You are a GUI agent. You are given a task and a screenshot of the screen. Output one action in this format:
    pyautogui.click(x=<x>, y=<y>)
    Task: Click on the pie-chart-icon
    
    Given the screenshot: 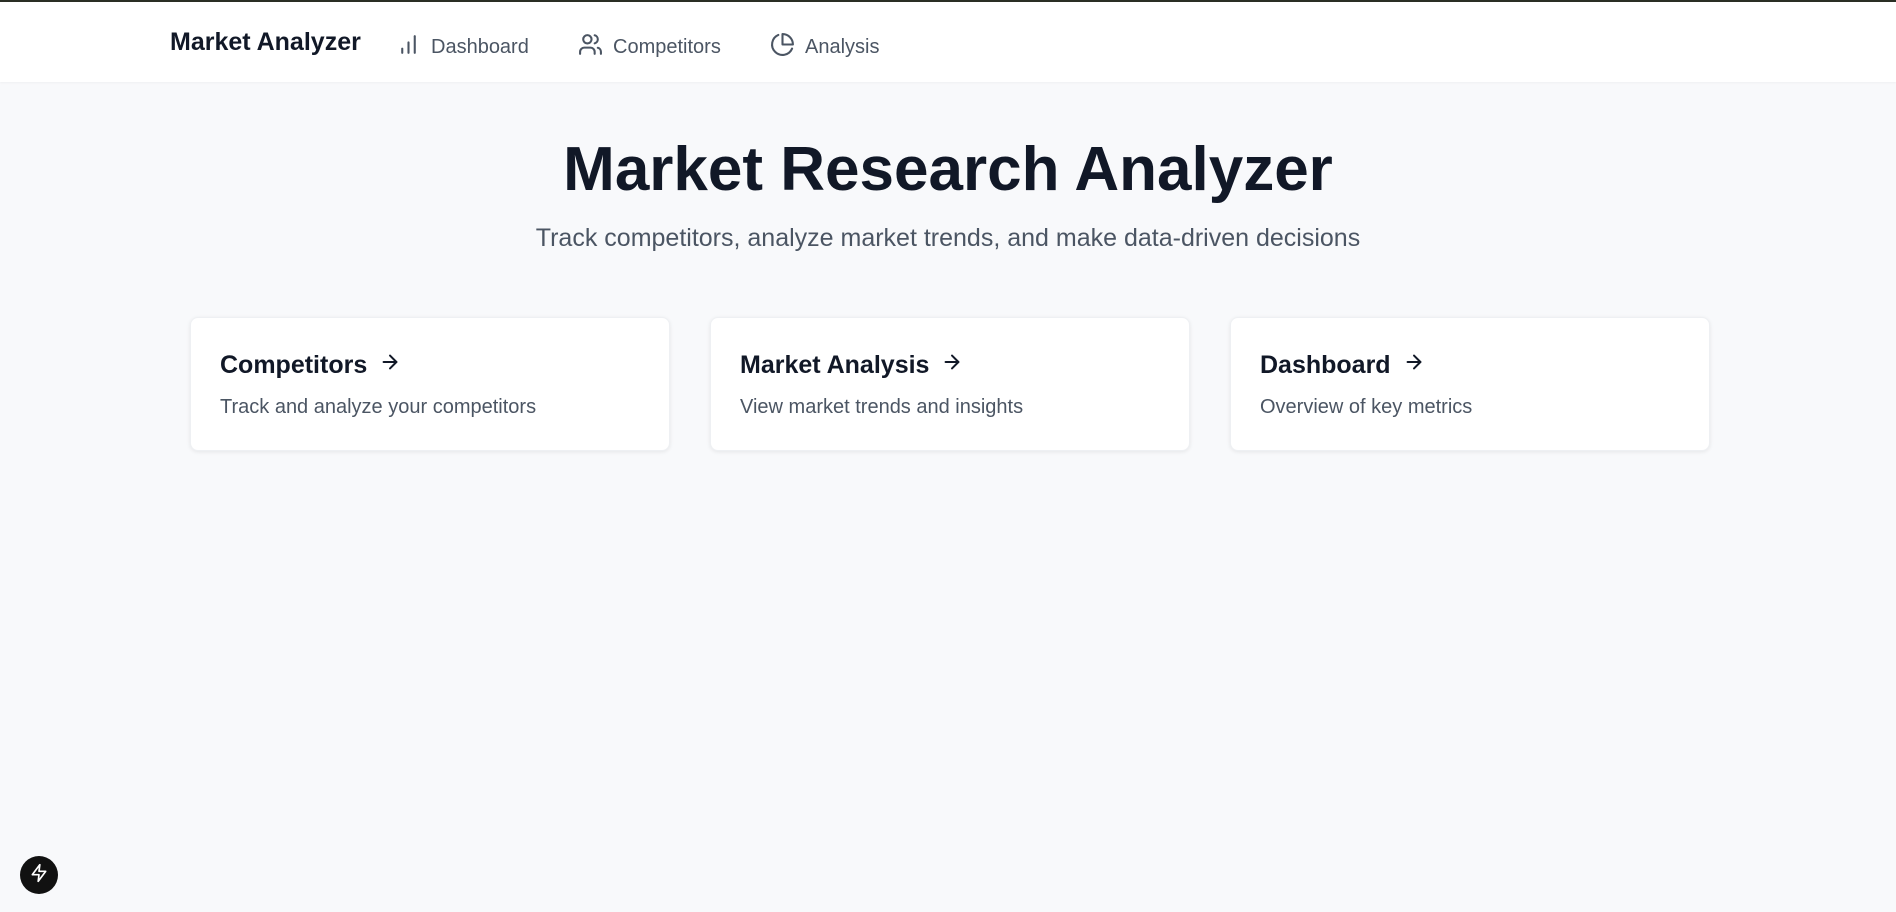 What is the action you would take?
    pyautogui.click(x=782, y=47)
    